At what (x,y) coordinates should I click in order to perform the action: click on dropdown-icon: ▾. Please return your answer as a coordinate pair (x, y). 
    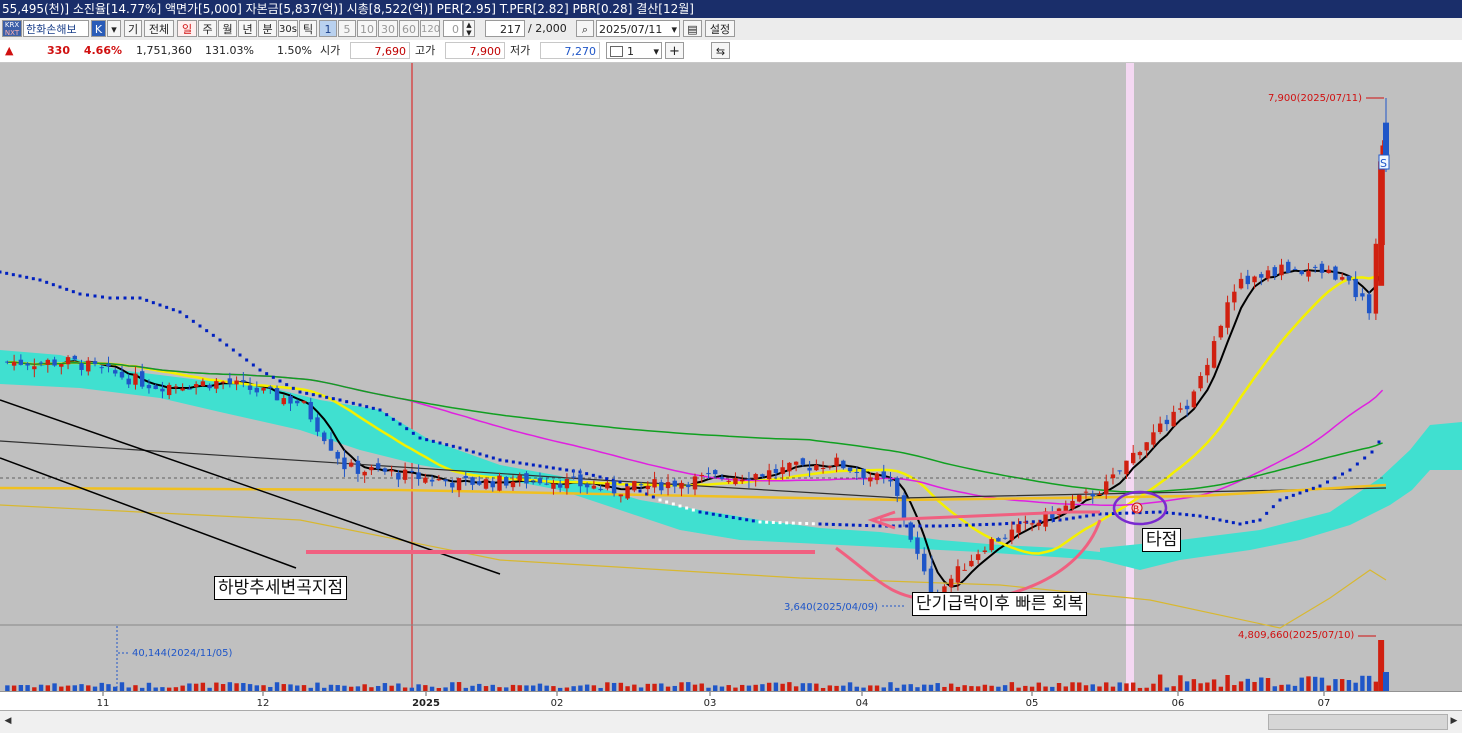
    Looking at the image, I should click on (114, 28).